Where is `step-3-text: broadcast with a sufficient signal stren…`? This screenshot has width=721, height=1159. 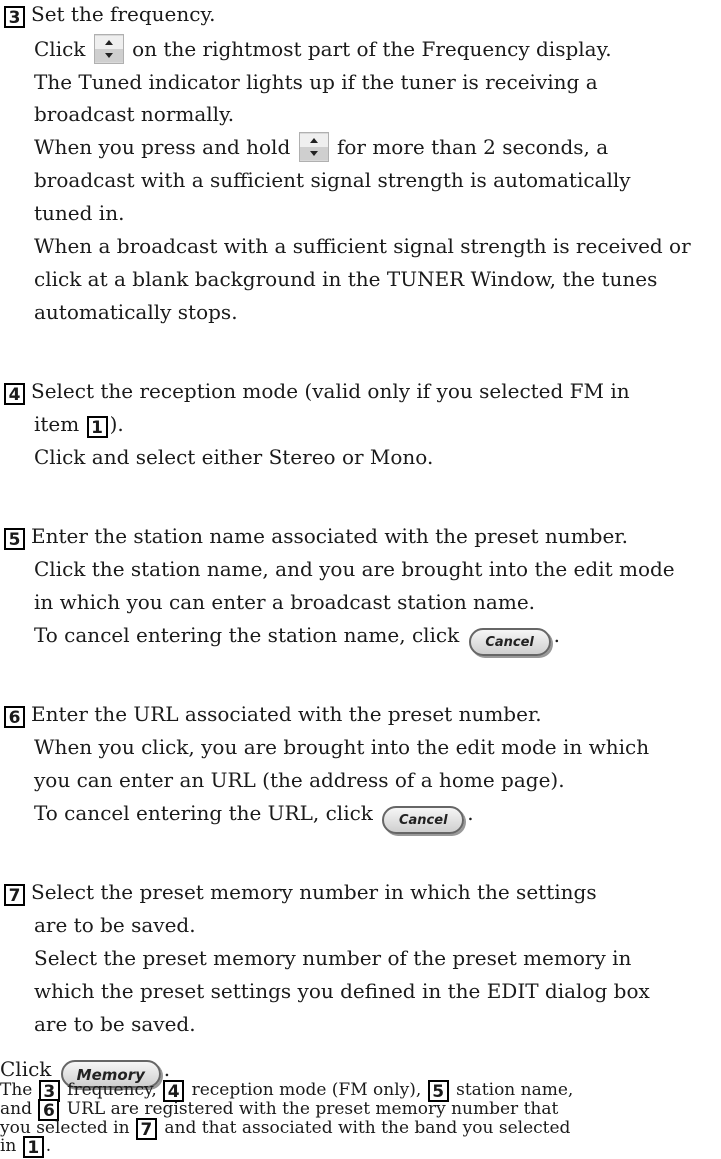
step-3-text: broadcast with a sufficient signal stren… is located at coordinates (332, 180).